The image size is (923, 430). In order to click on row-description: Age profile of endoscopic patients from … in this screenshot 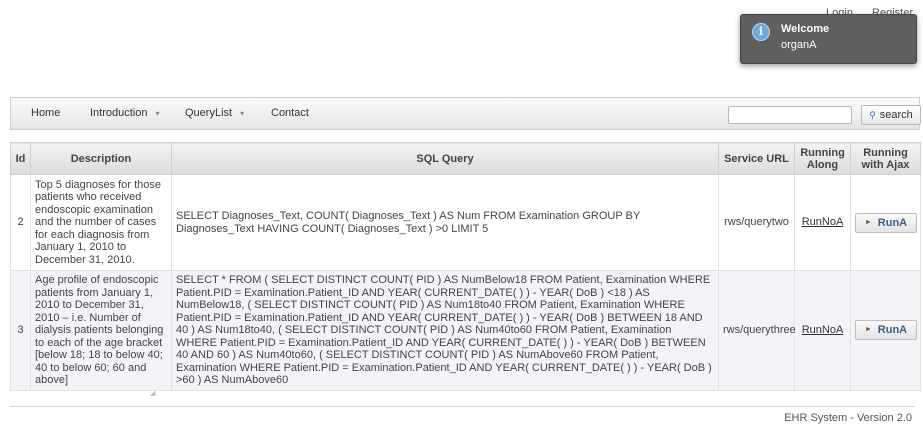, I will do `click(101, 330)`.